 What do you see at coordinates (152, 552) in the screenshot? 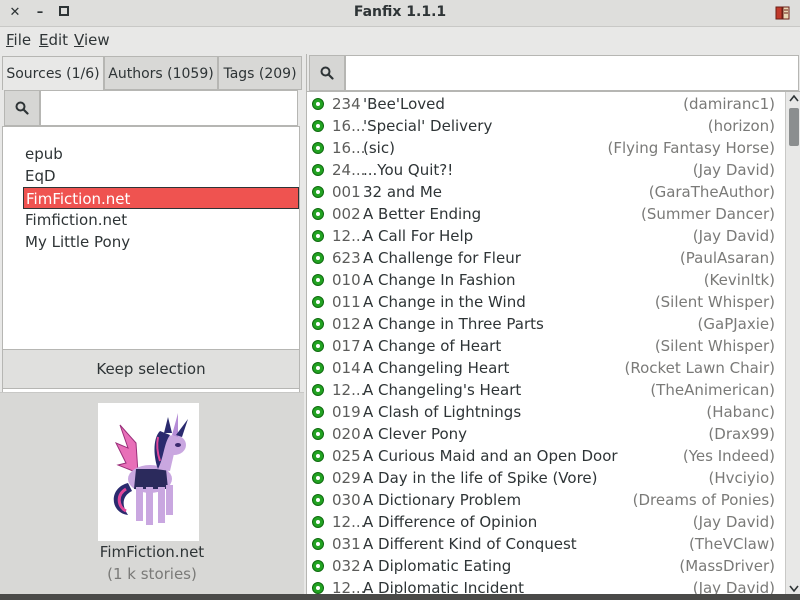
I see `preview-source-title: FimFiction.net` at bounding box center [152, 552].